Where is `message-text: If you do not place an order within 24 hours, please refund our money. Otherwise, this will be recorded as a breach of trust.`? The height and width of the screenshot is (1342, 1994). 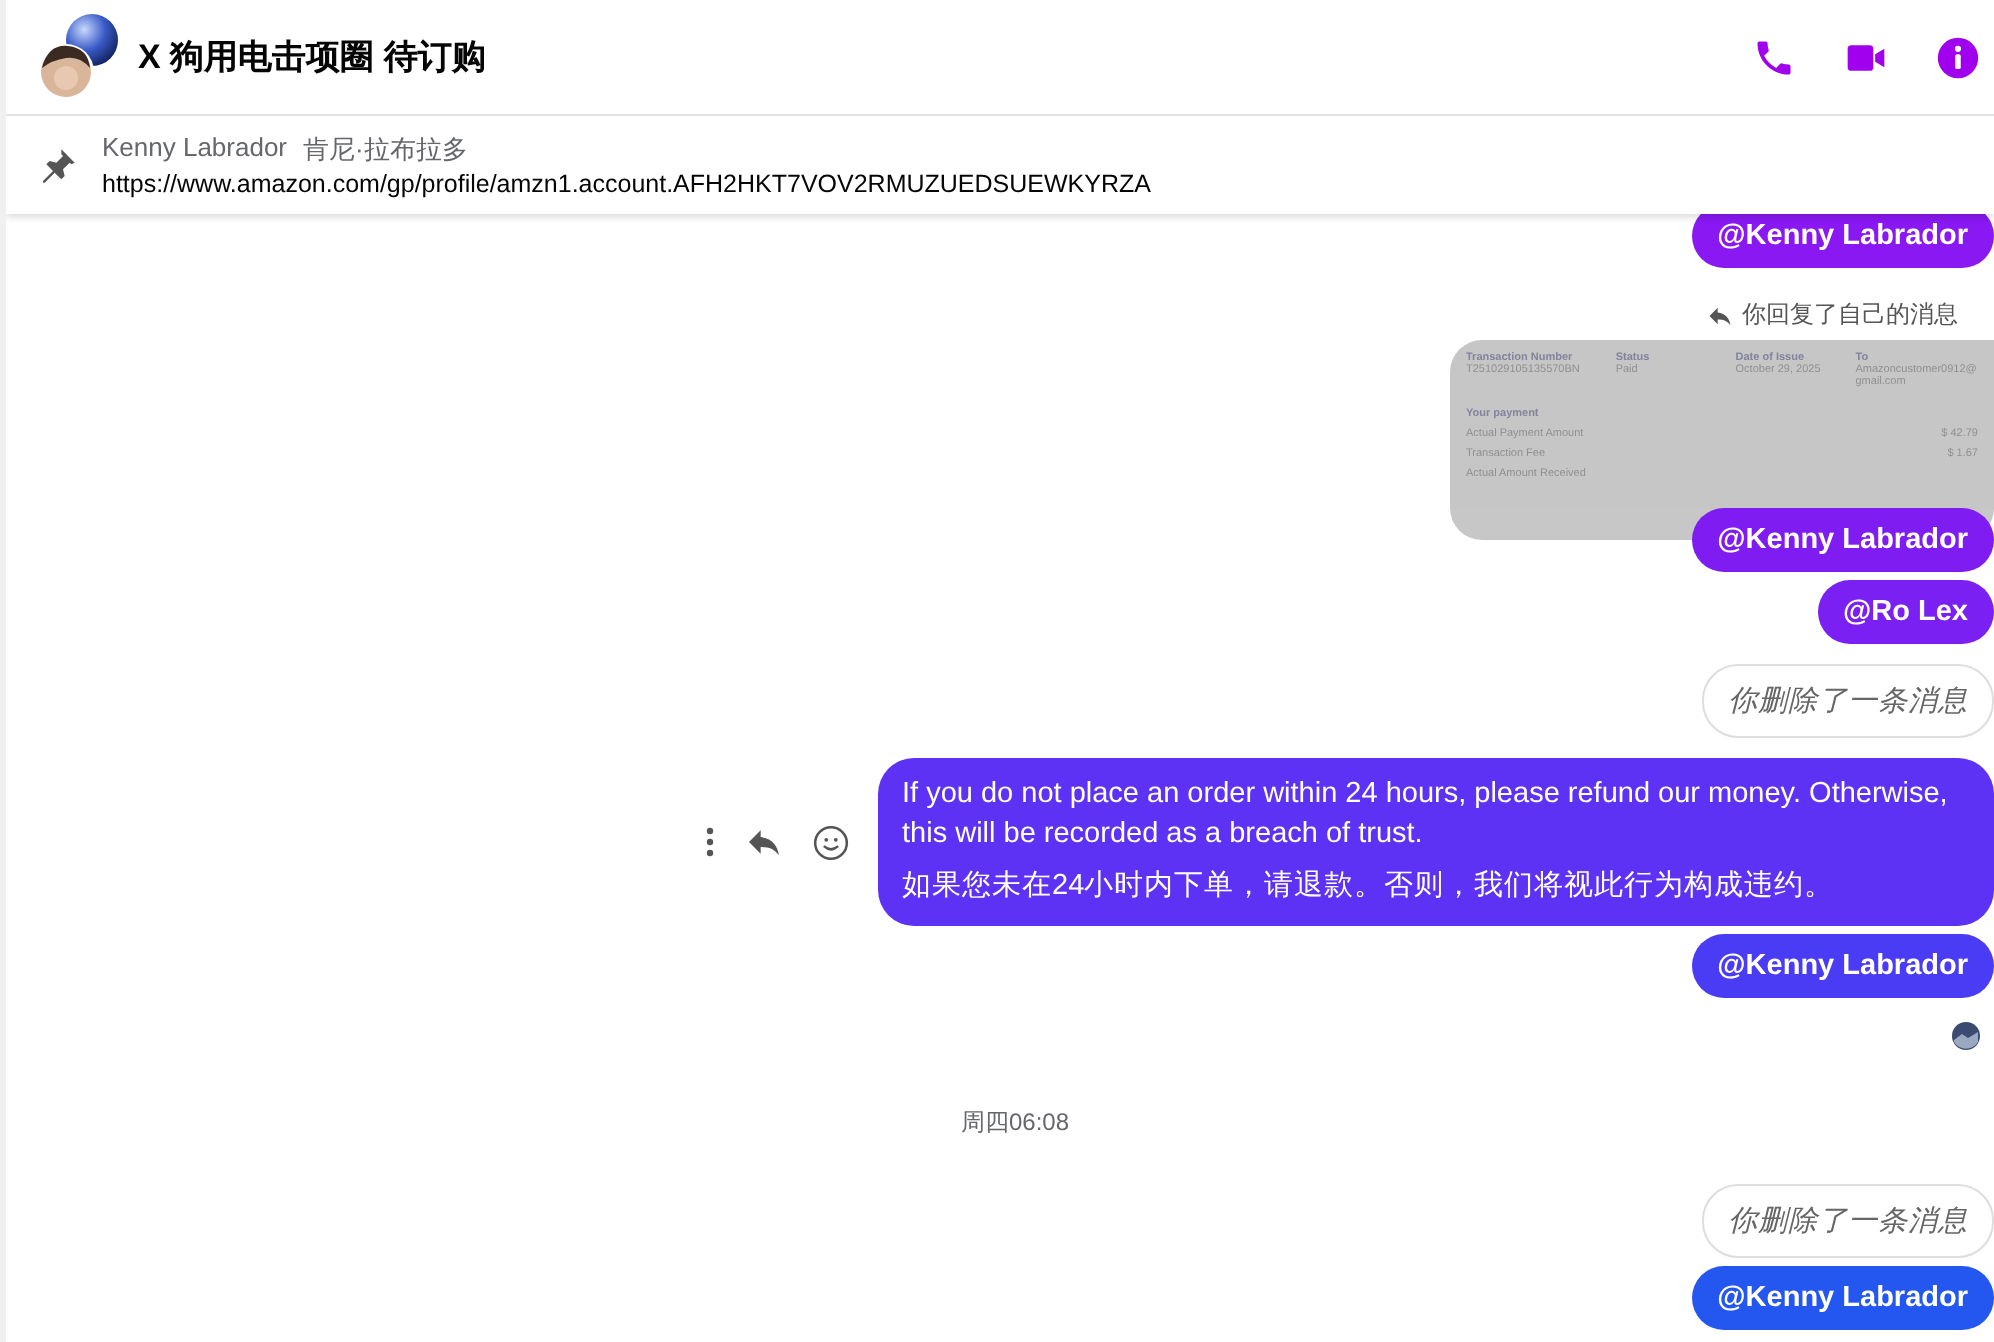
message-text: If you do not place an order within 24 hours, please refund our money. Otherwise, this will be recorded as a breach of trust. is located at coordinates (1426, 815).